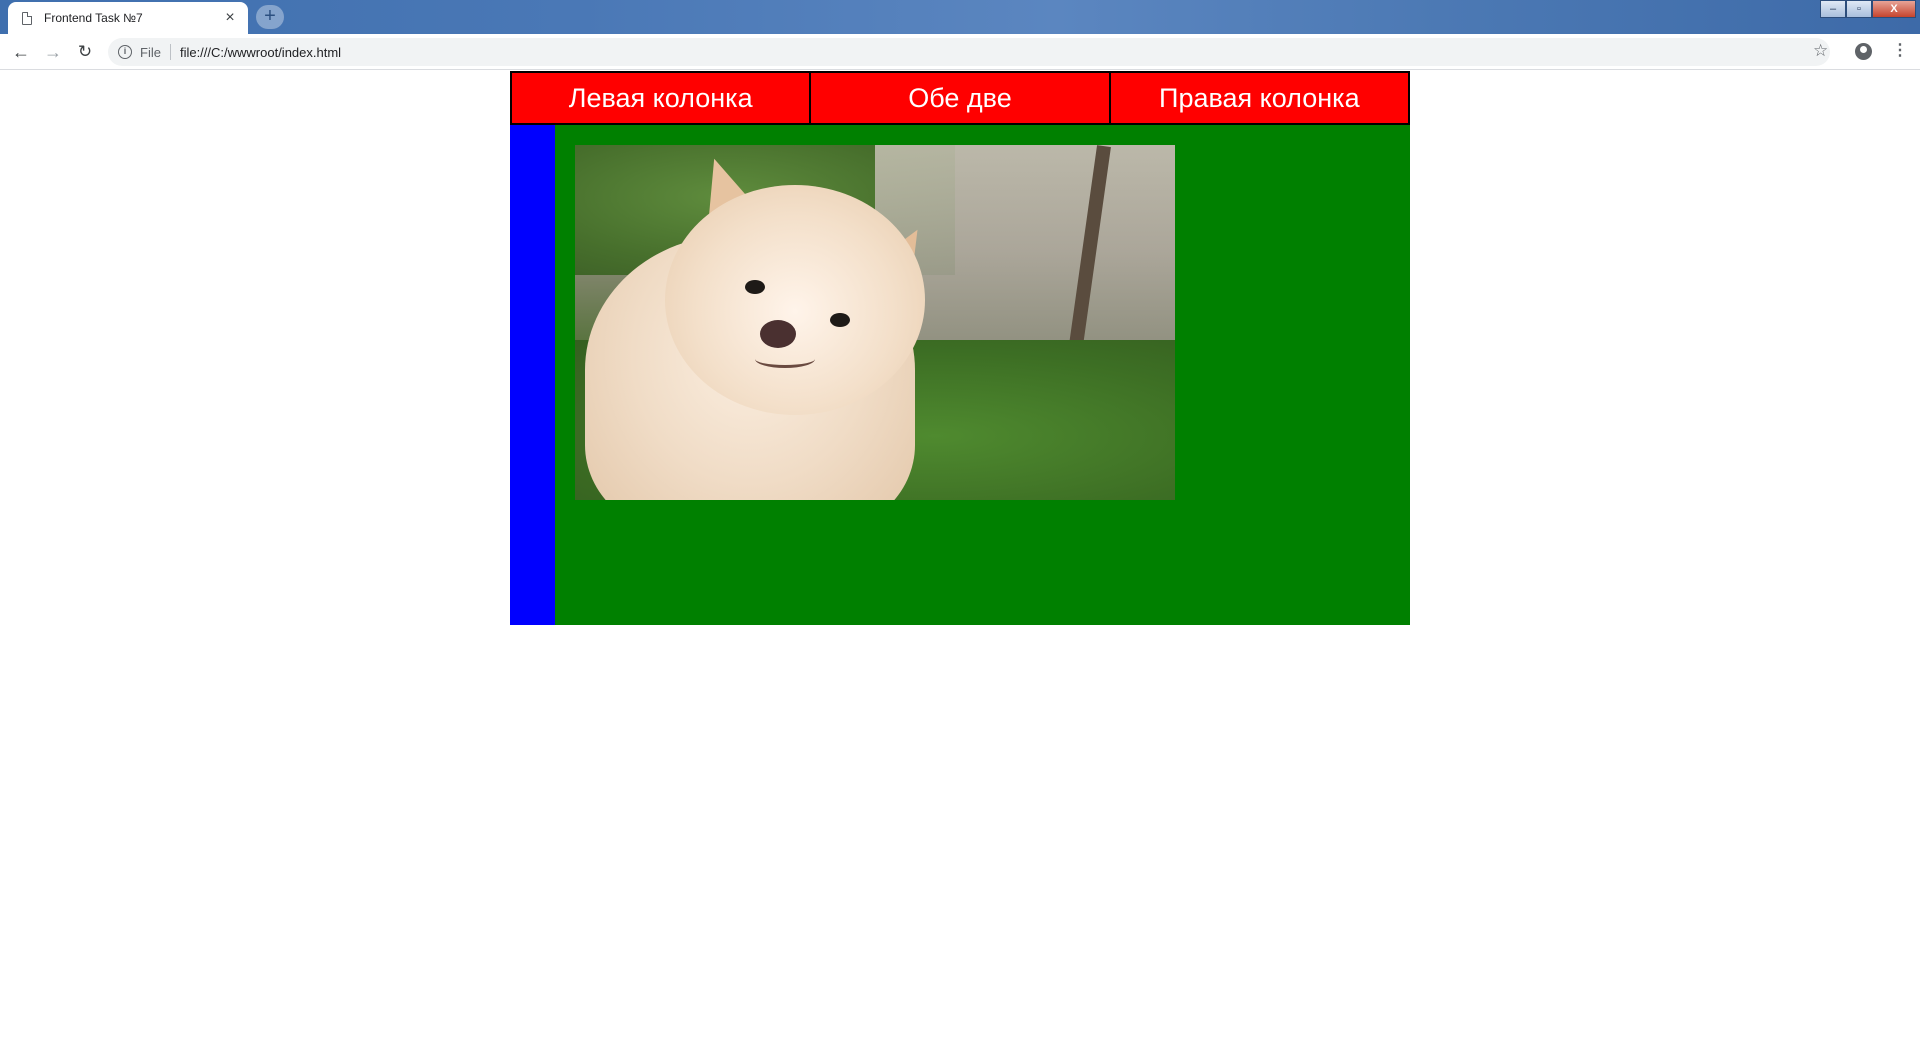 The width and height of the screenshot is (1920, 1040). I want to click on window-controls: – ▫ X, so click(1868, 9).